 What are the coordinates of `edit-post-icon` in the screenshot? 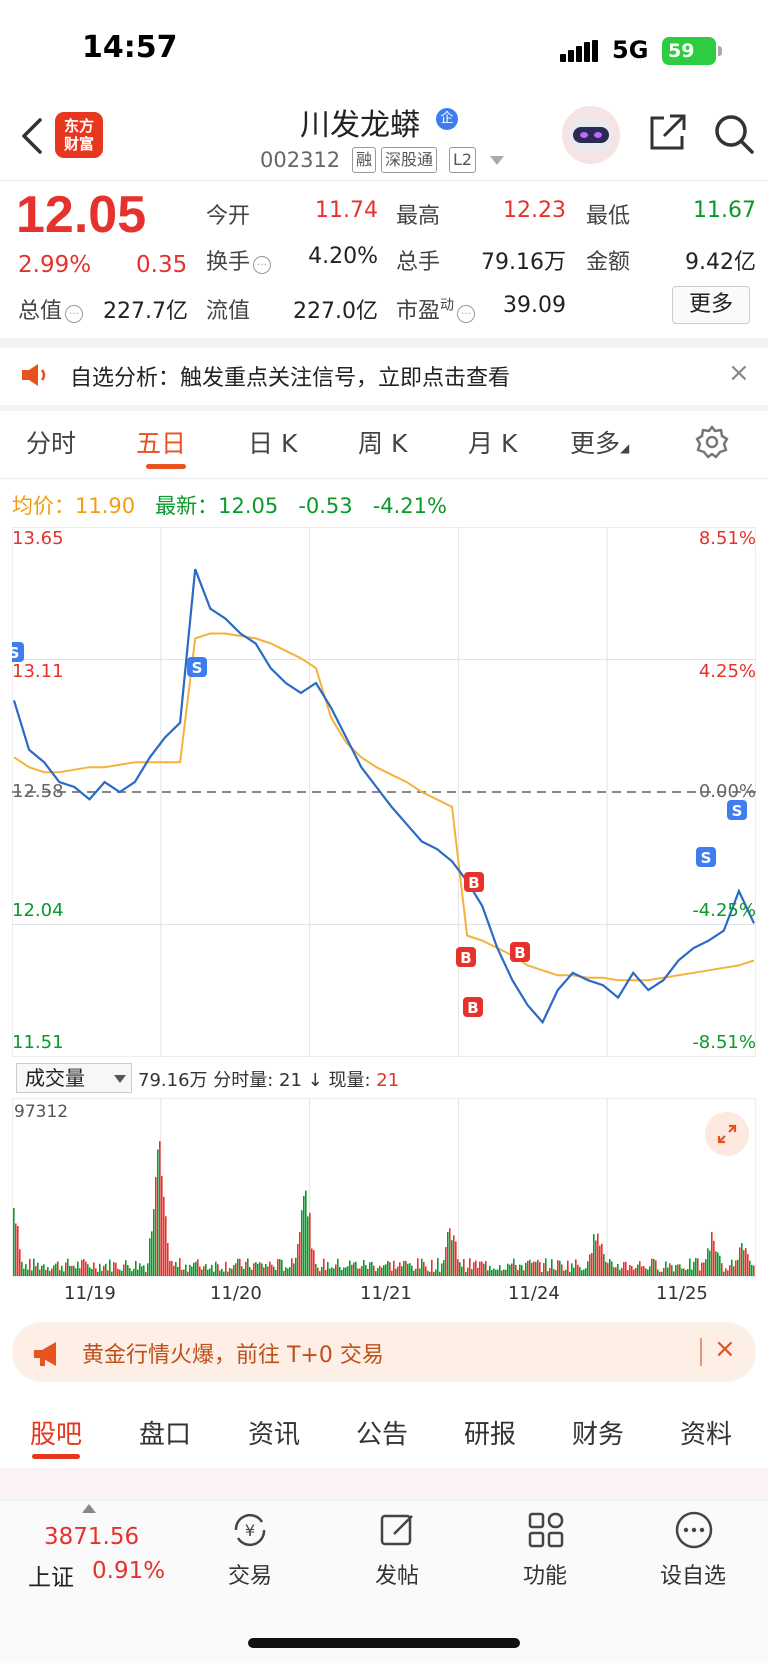 It's located at (398, 1530).